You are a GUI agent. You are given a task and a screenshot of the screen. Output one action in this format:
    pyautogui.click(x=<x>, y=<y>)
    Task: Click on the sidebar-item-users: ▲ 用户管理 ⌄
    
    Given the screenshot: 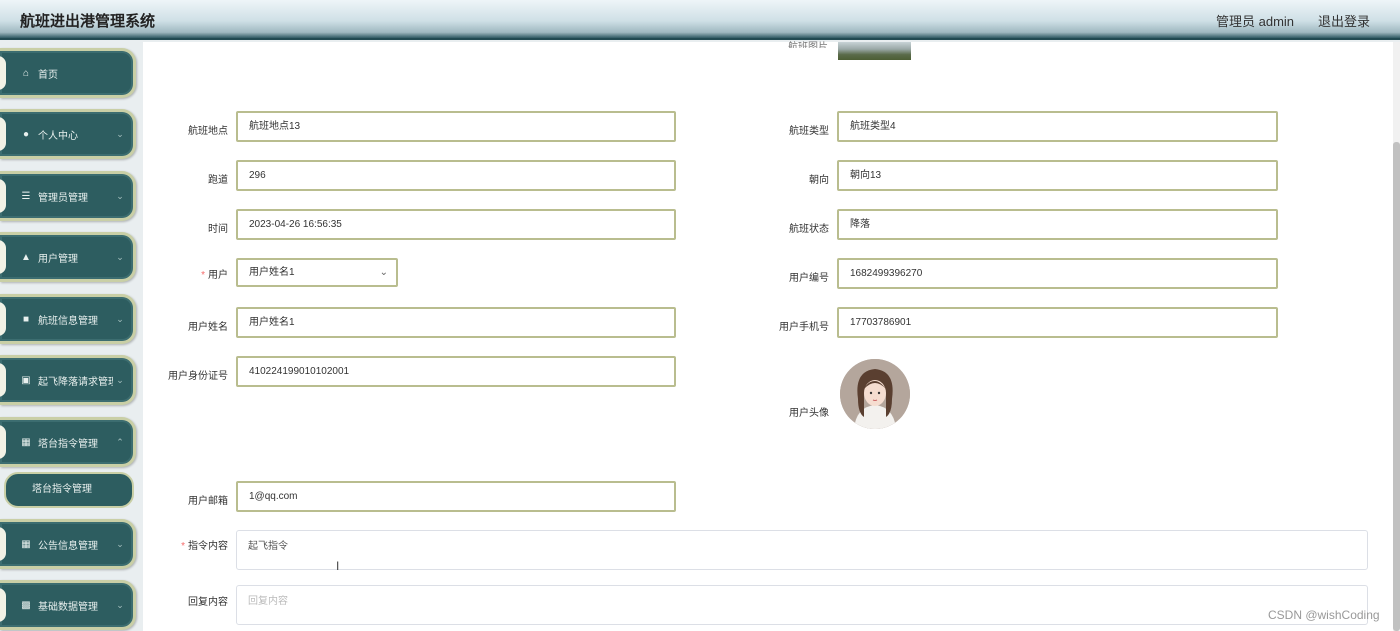 What is the action you would take?
    pyautogui.click(x=68, y=257)
    